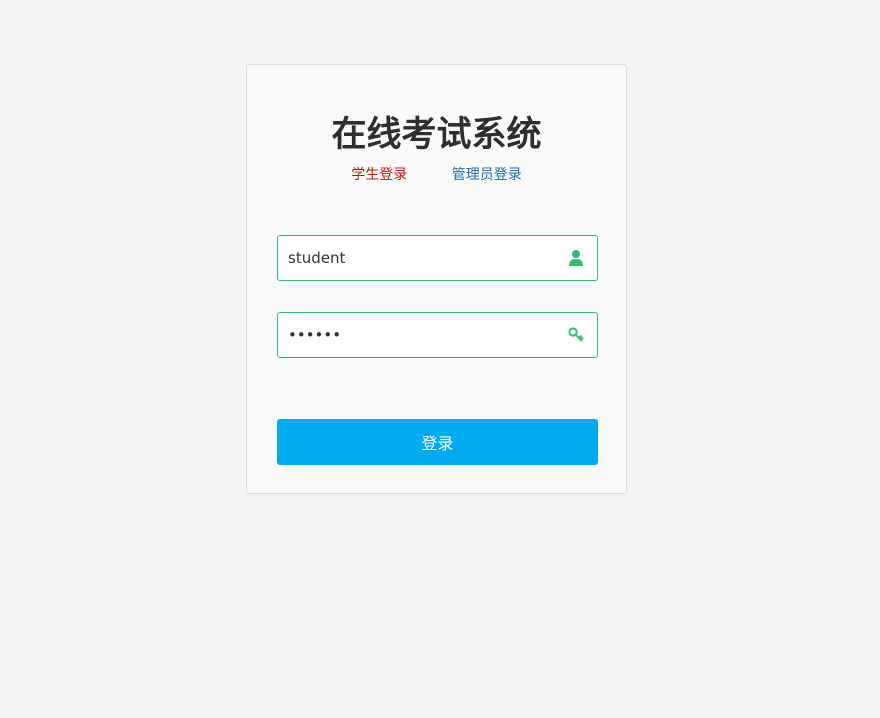 The height and width of the screenshot is (718, 880). What do you see at coordinates (576, 335) in the screenshot?
I see `key-icon` at bounding box center [576, 335].